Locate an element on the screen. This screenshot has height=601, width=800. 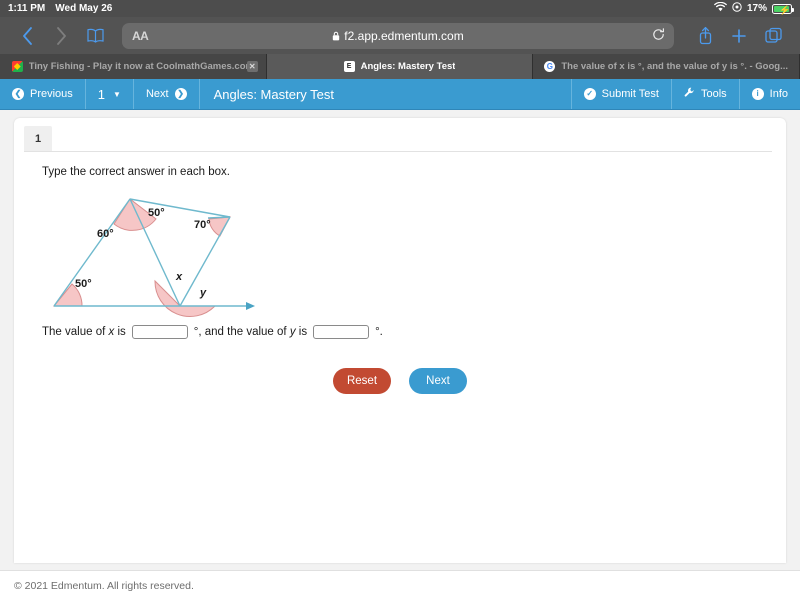
arrow-right-circle-icon: ❯ is located at coordinates (180, 94).